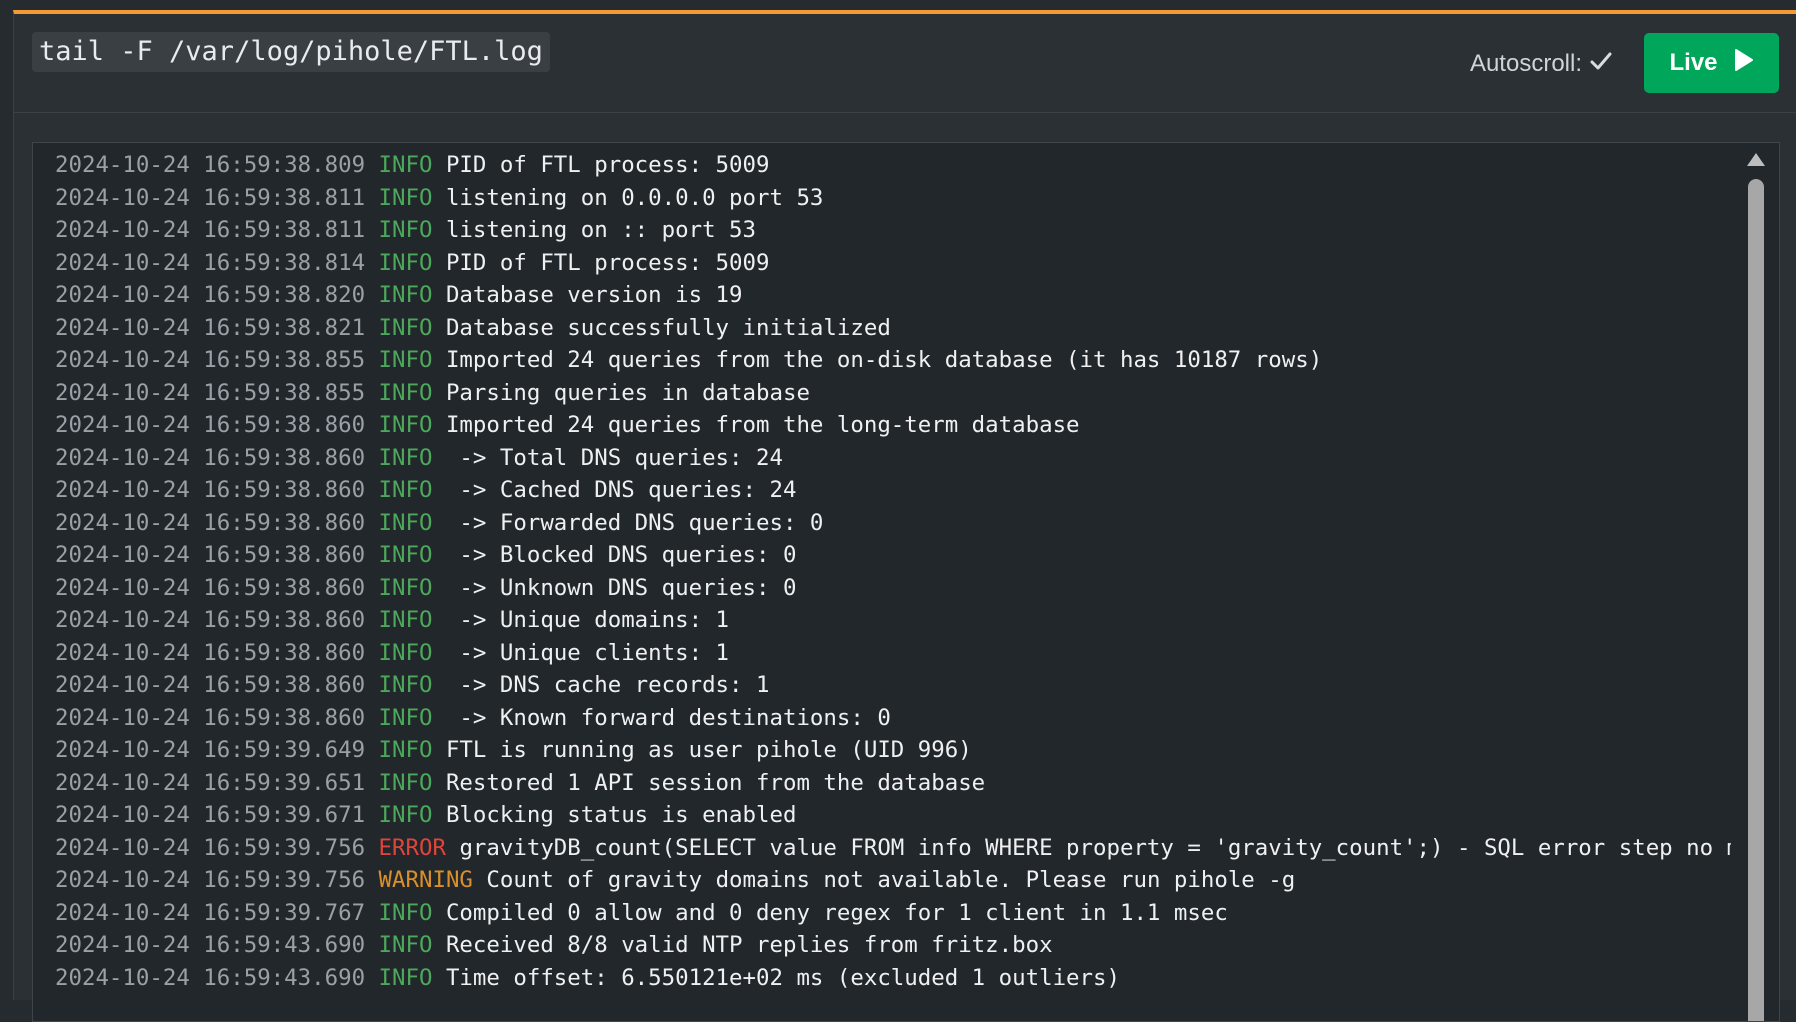 The width and height of the screenshot is (1796, 1022). What do you see at coordinates (210, 295) in the screenshot?
I see `log-timestamp: 2024-10-24 16:59:38.820` at bounding box center [210, 295].